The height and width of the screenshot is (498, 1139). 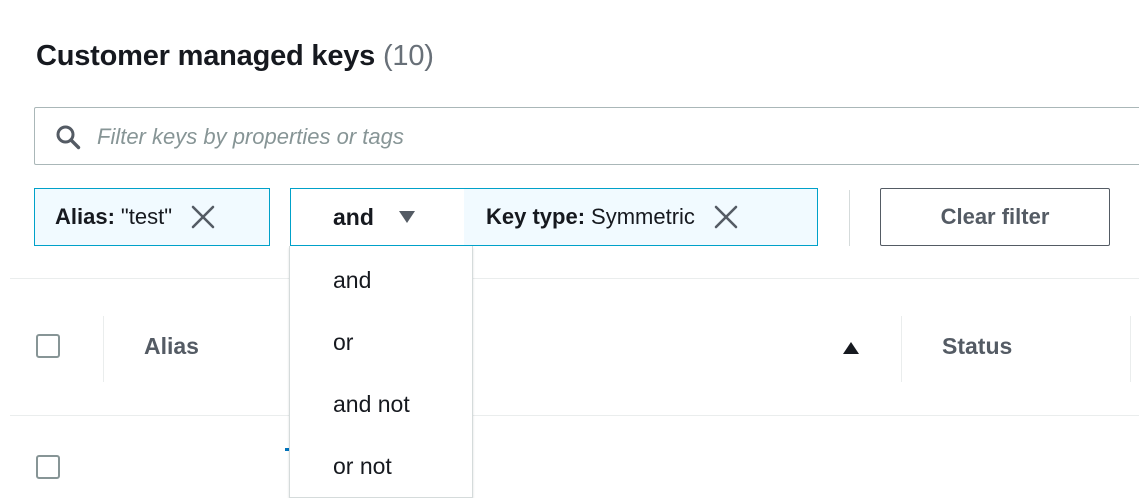 I want to click on filter-divider, so click(x=849, y=218).